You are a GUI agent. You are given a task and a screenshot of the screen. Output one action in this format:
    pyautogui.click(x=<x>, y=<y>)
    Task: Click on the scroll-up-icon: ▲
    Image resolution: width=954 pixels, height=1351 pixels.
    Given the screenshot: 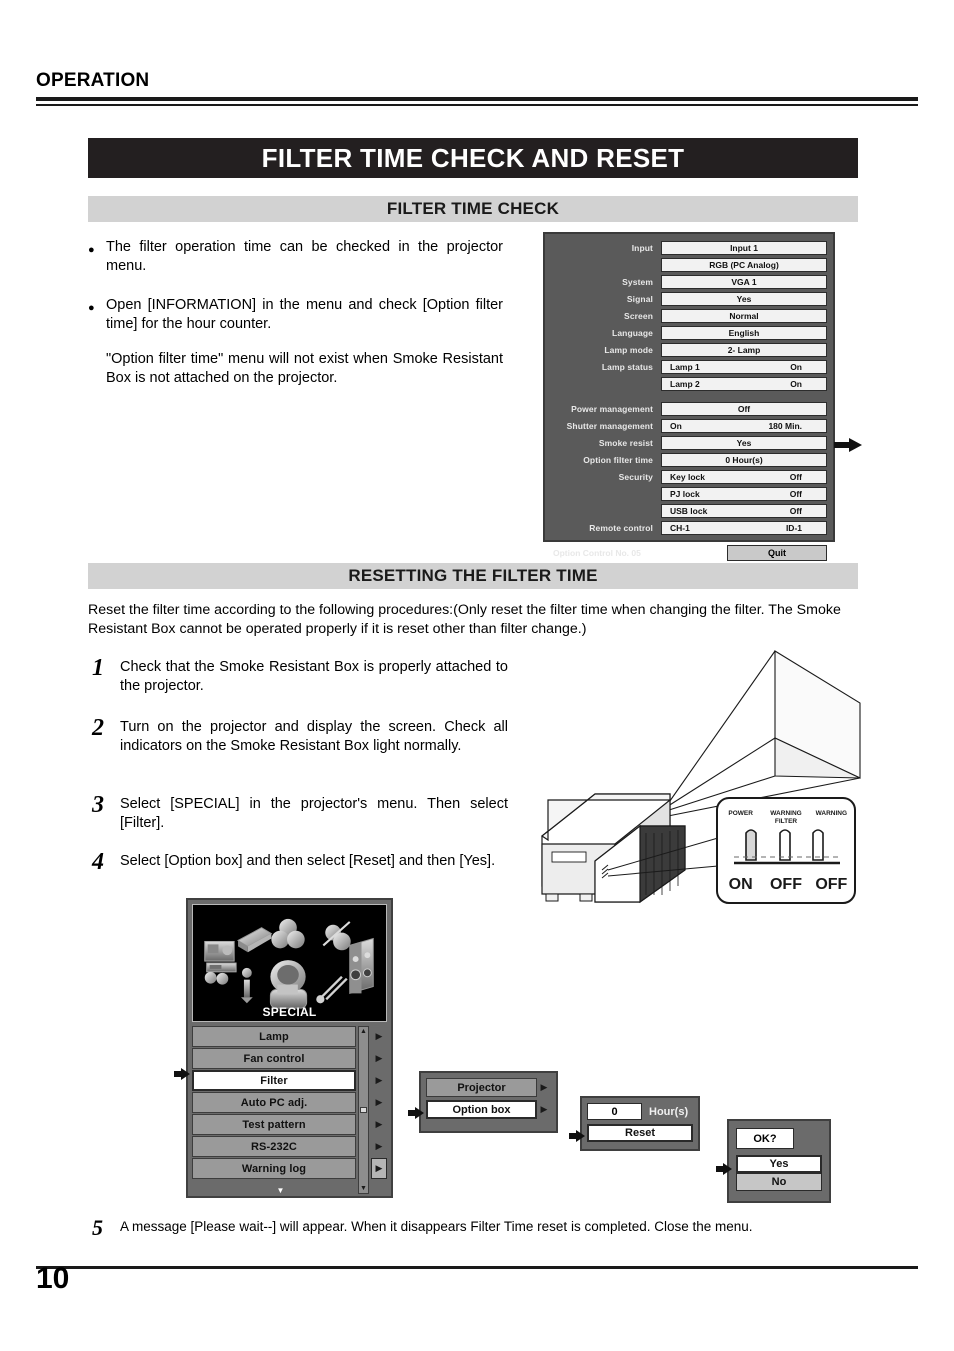 What is the action you would take?
    pyautogui.click(x=363, y=1031)
    